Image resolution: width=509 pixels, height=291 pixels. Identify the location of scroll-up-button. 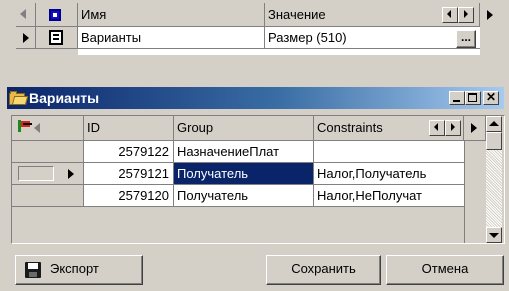
(494, 124).